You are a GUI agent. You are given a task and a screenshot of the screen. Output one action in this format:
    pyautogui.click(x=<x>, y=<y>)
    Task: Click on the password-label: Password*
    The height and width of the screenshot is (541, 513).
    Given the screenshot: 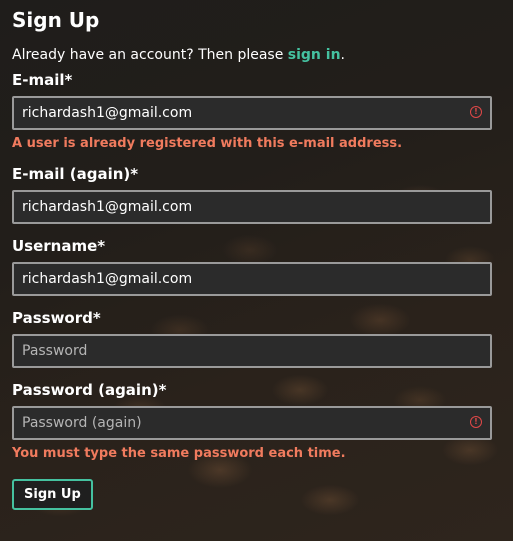 What is the action you would take?
    pyautogui.click(x=56, y=318)
    